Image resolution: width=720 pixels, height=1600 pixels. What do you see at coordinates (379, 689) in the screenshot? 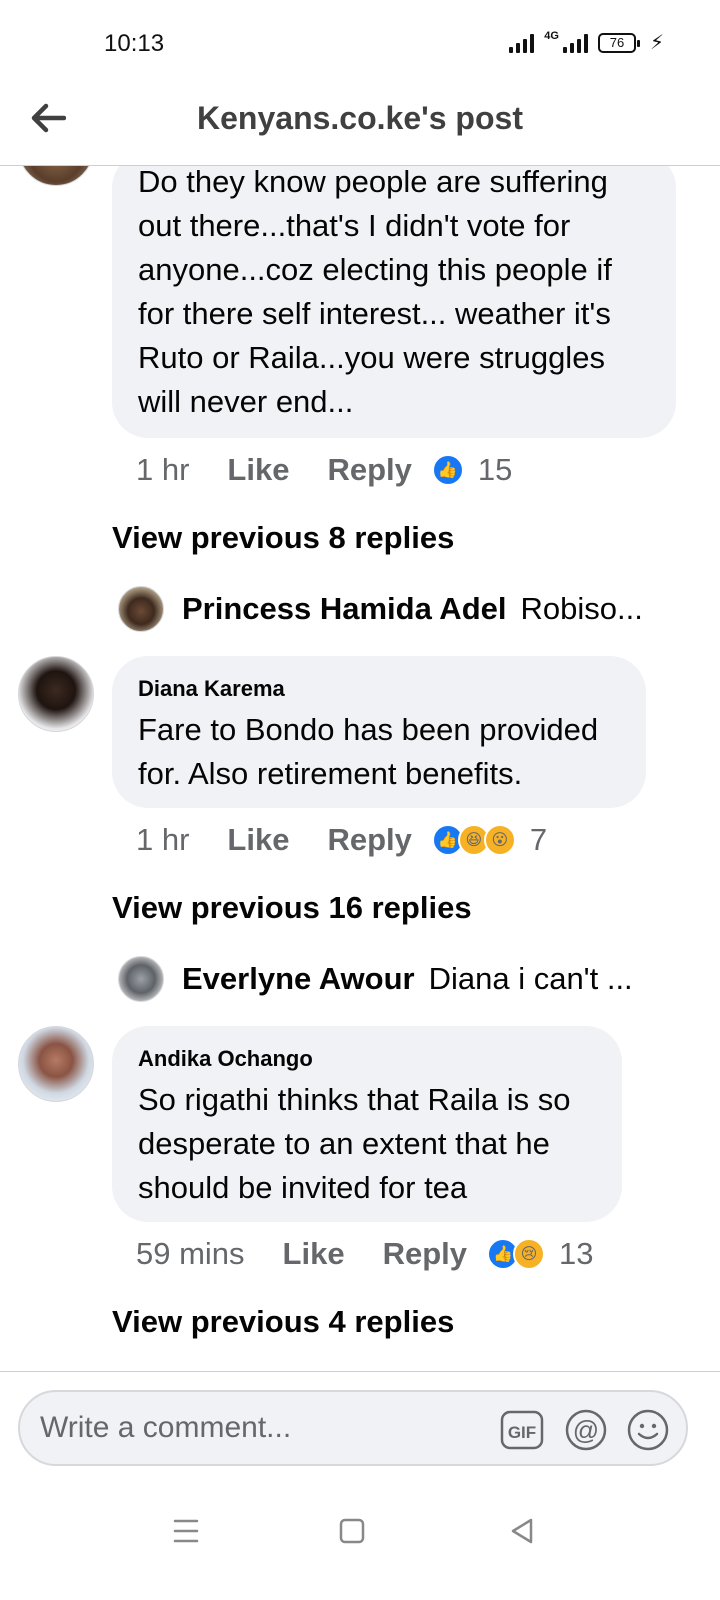
I see `comment-author: Diana Karema` at bounding box center [379, 689].